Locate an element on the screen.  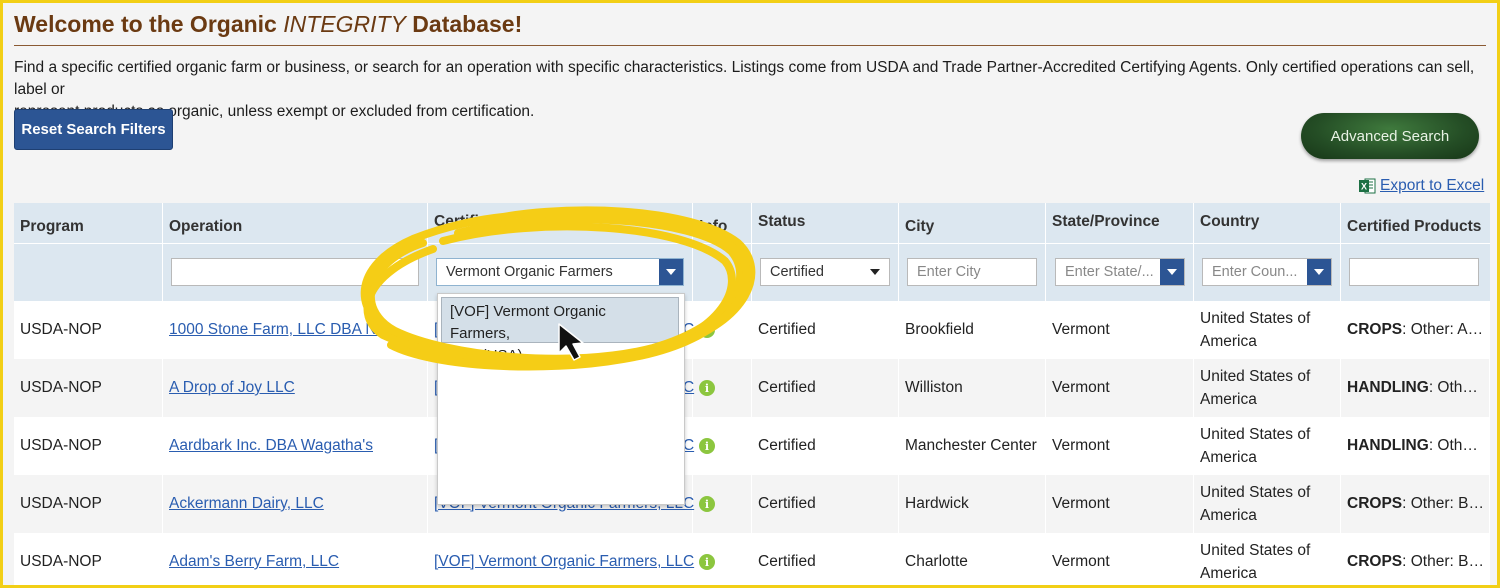
column-certified-products: Certified Products is located at coordinates (1415, 252).